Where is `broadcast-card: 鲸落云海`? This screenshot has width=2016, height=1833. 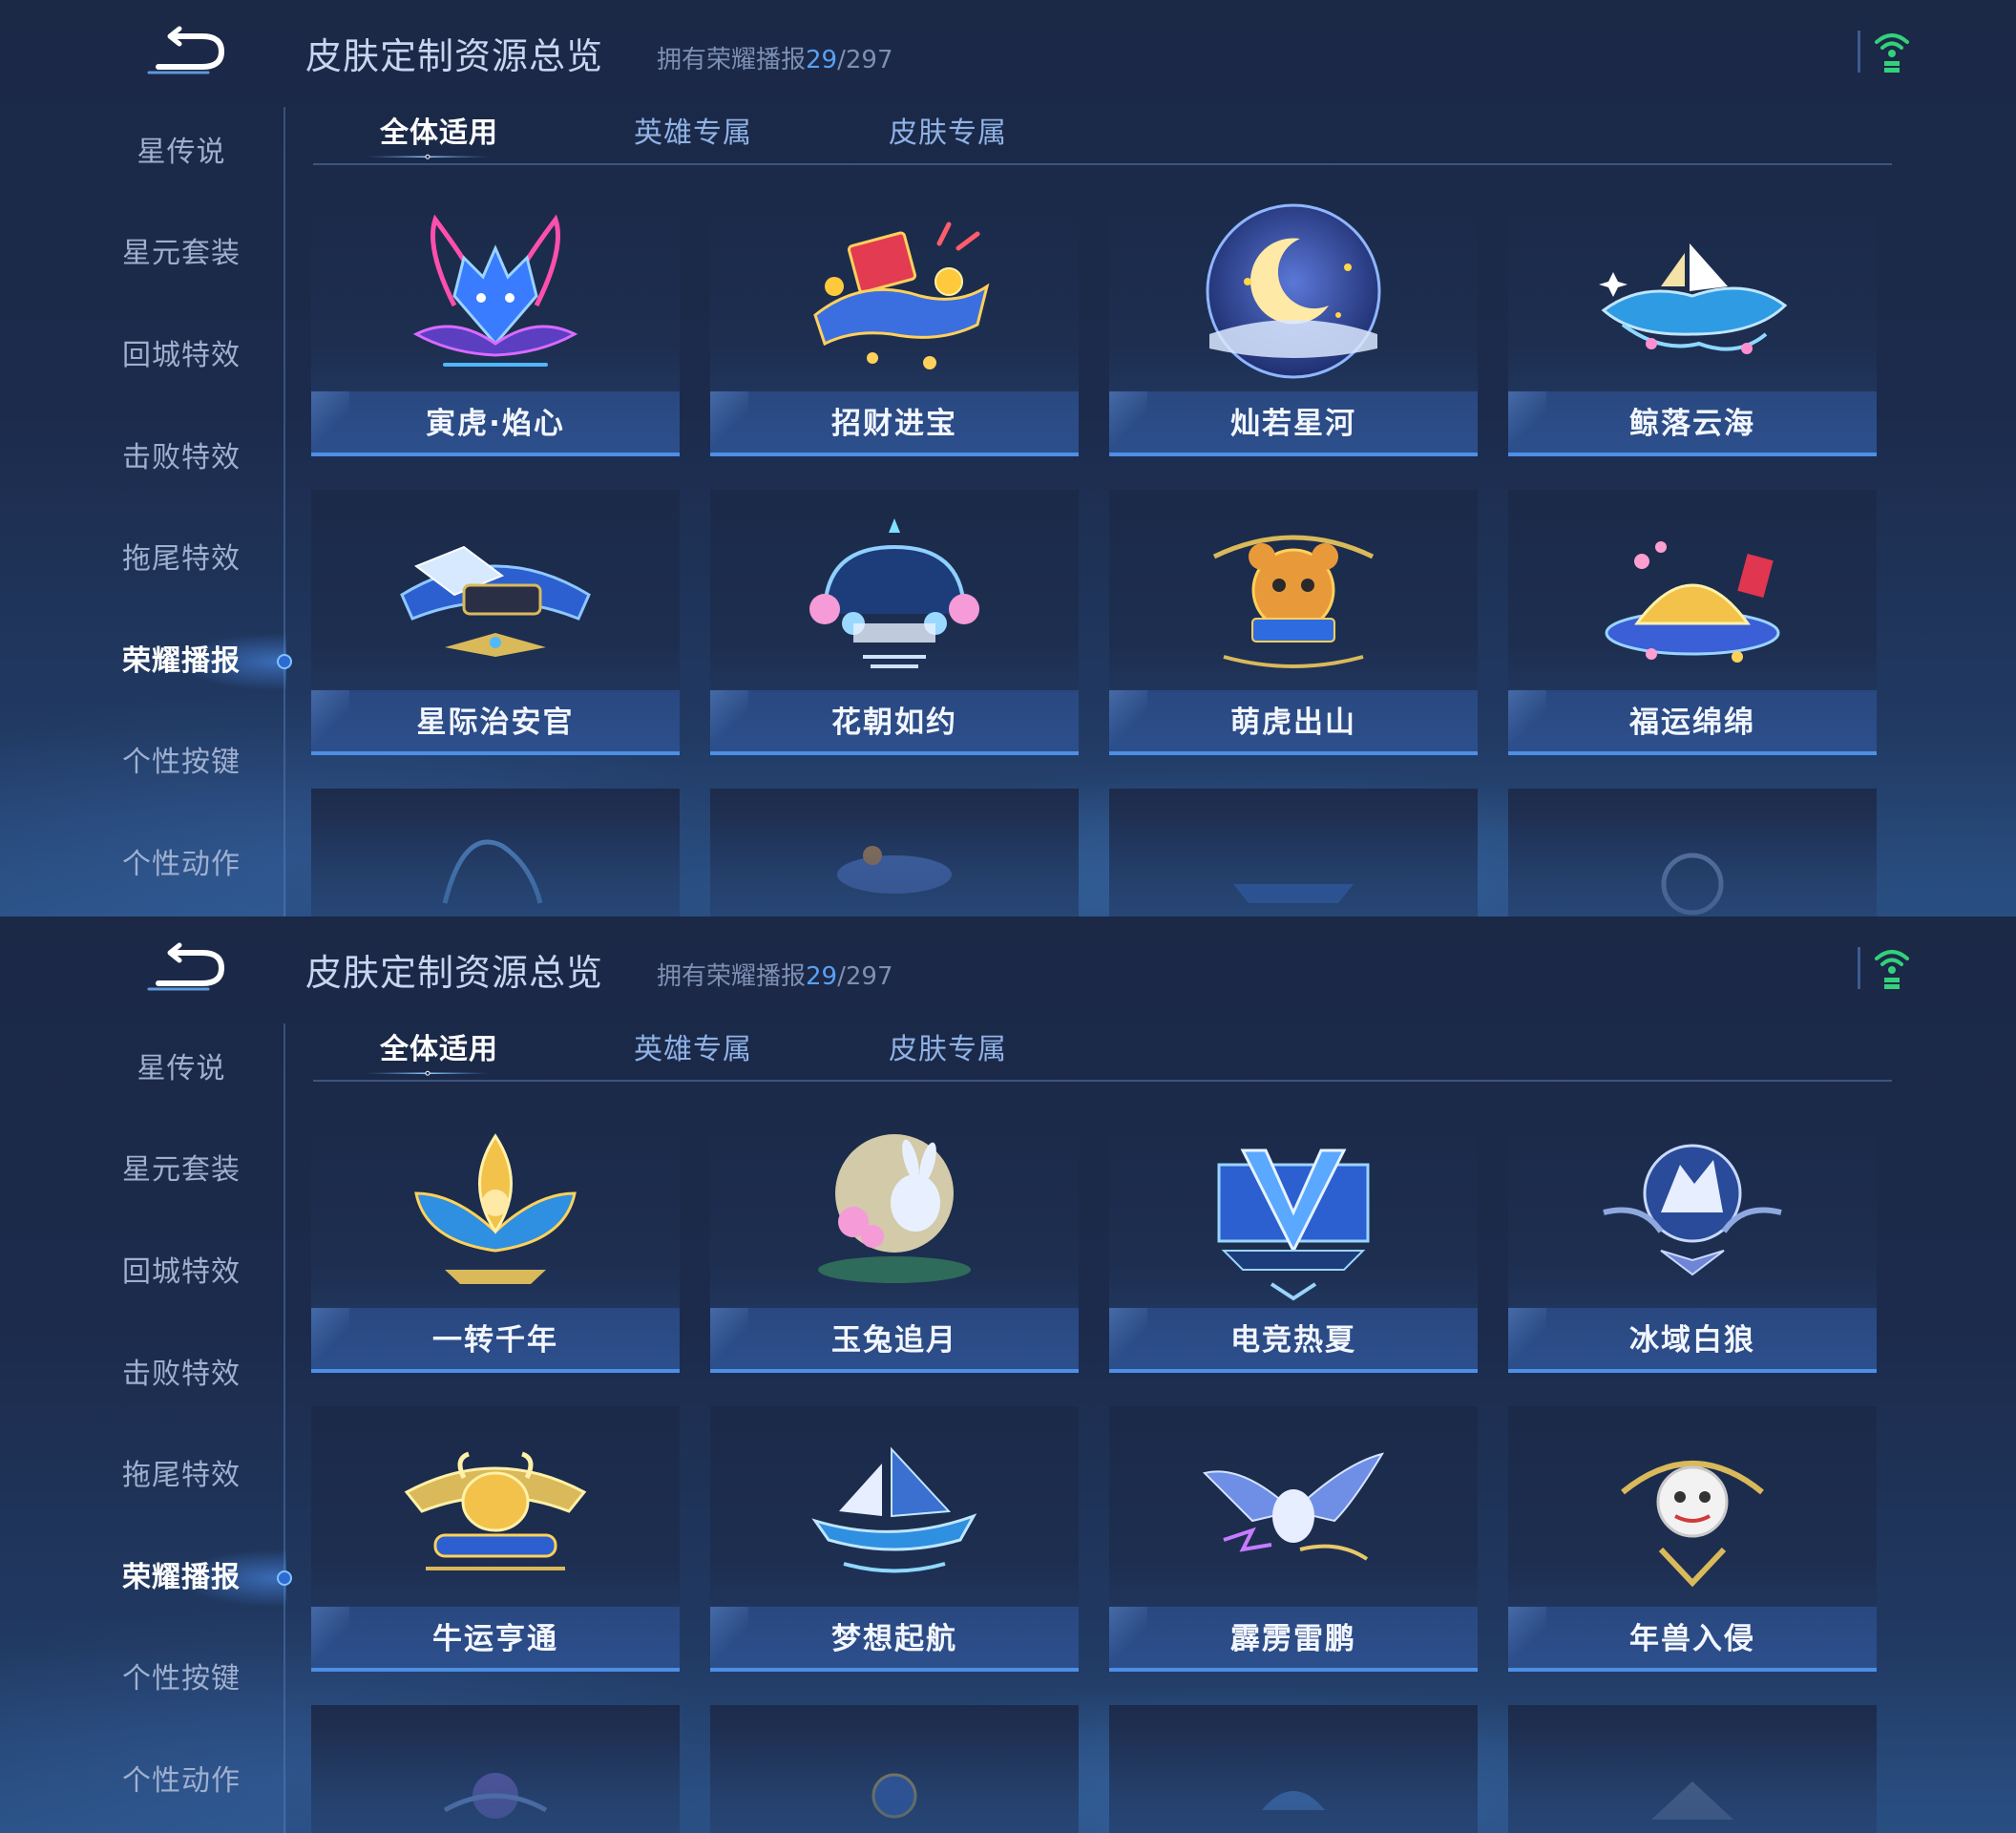
broadcast-card: 鲸落云海 is located at coordinates (1692, 323).